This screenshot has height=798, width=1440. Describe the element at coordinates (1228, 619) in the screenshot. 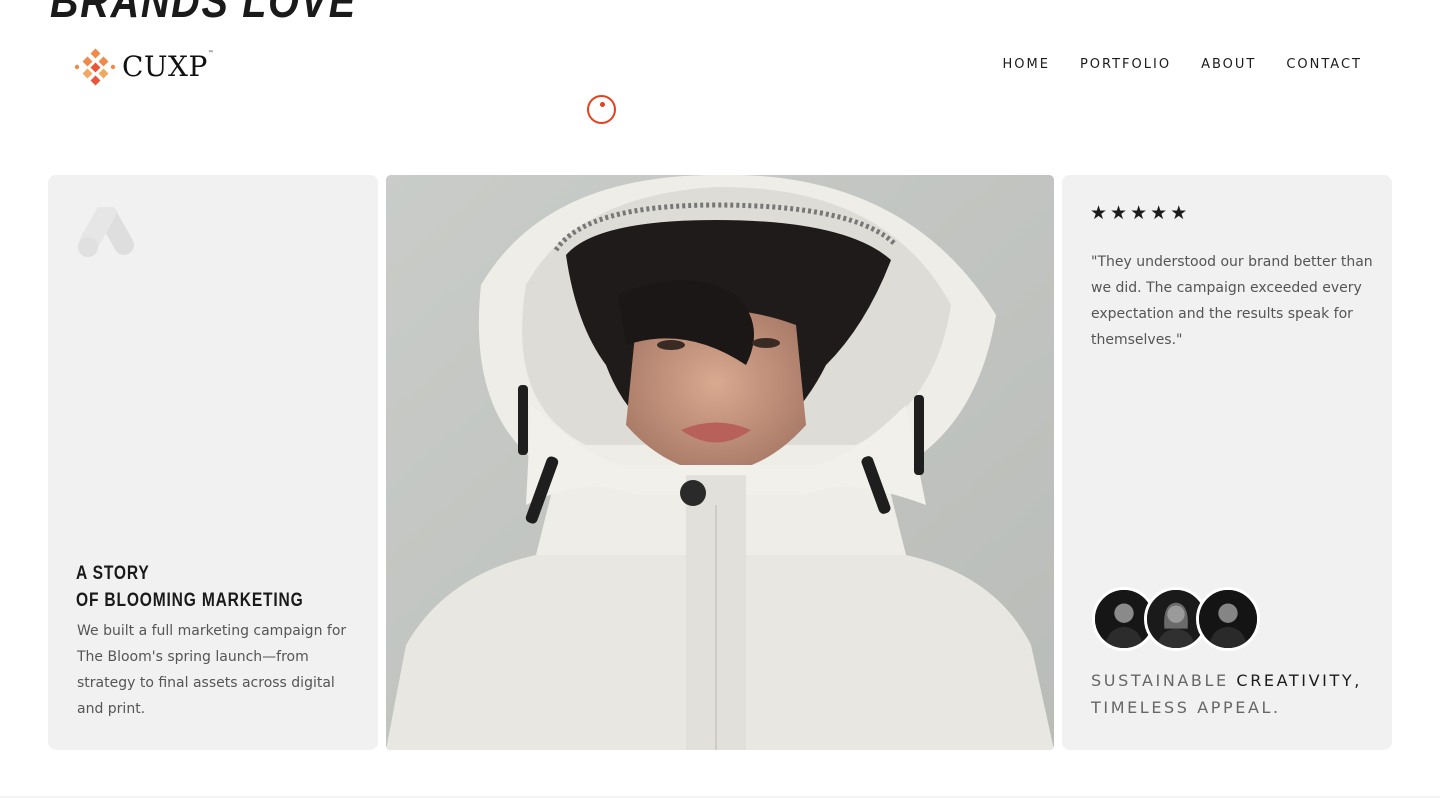

I see `avatar` at that location.